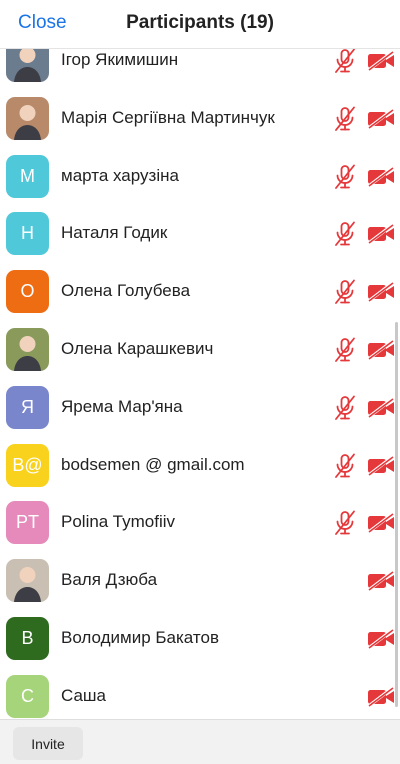  What do you see at coordinates (120, 175) in the screenshot?
I see `participant-name: марта харузіна` at bounding box center [120, 175].